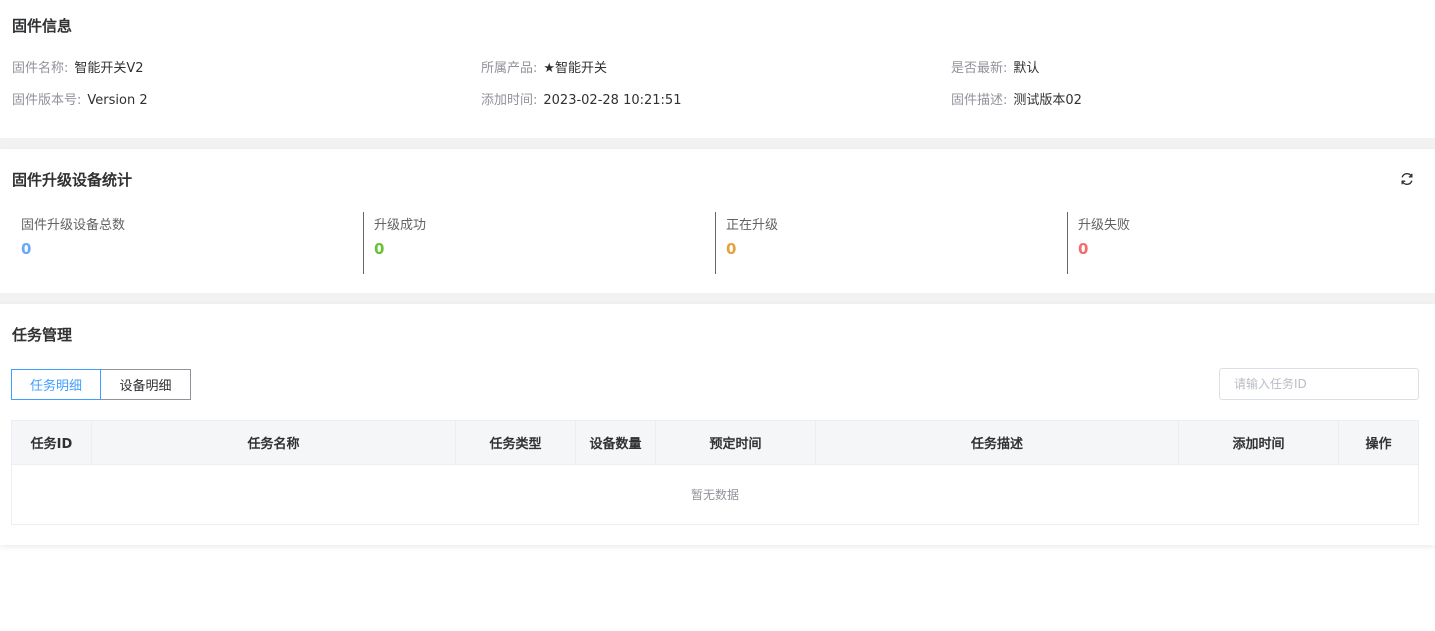 The image size is (1435, 631). What do you see at coordinates (1047, 100) in the screenshot?
I see `description-value: 测试版本02` at bounding box center [1047, 100].